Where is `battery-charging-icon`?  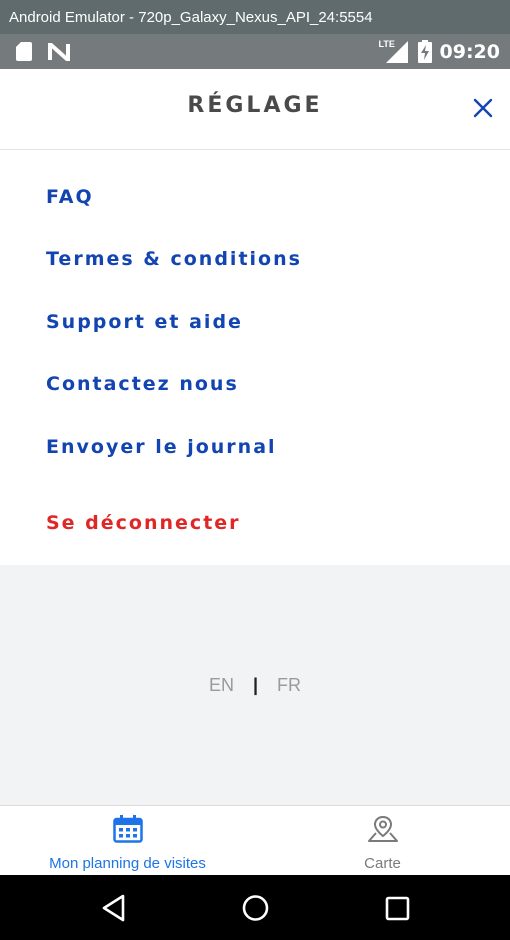 battery-charging-icon is located at coordinates (424, 51).